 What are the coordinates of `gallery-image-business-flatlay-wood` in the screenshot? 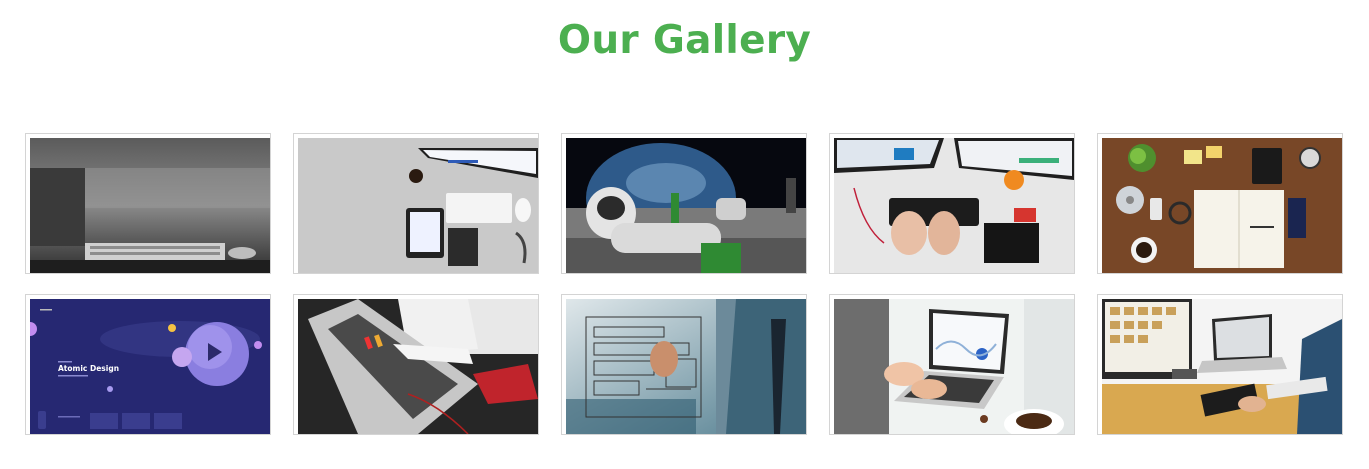 It's located at (1222, 205).